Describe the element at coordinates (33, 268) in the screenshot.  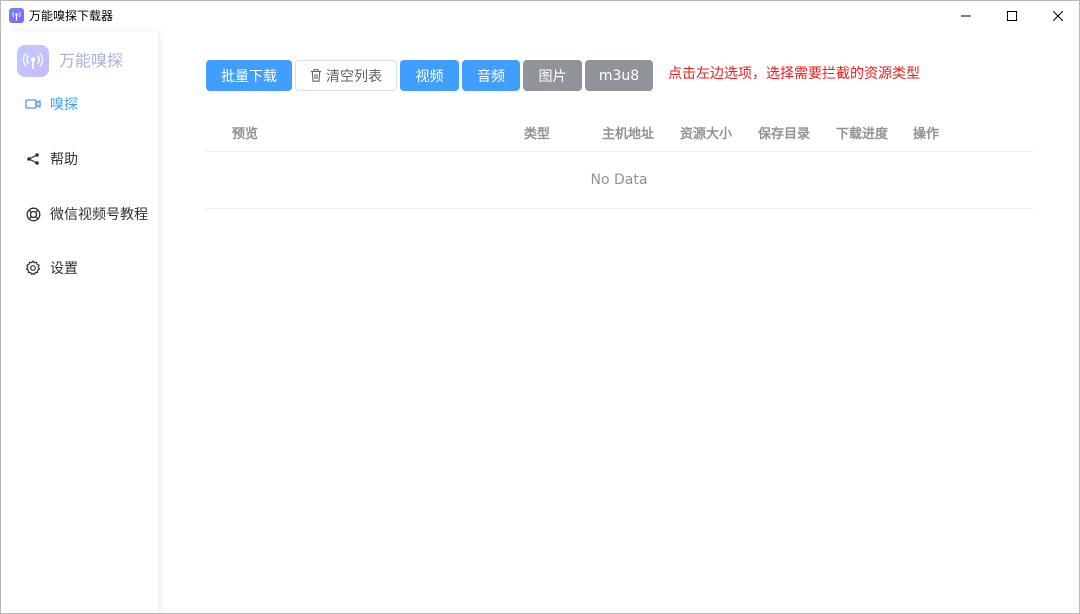
I see `gear-icon` at that location.